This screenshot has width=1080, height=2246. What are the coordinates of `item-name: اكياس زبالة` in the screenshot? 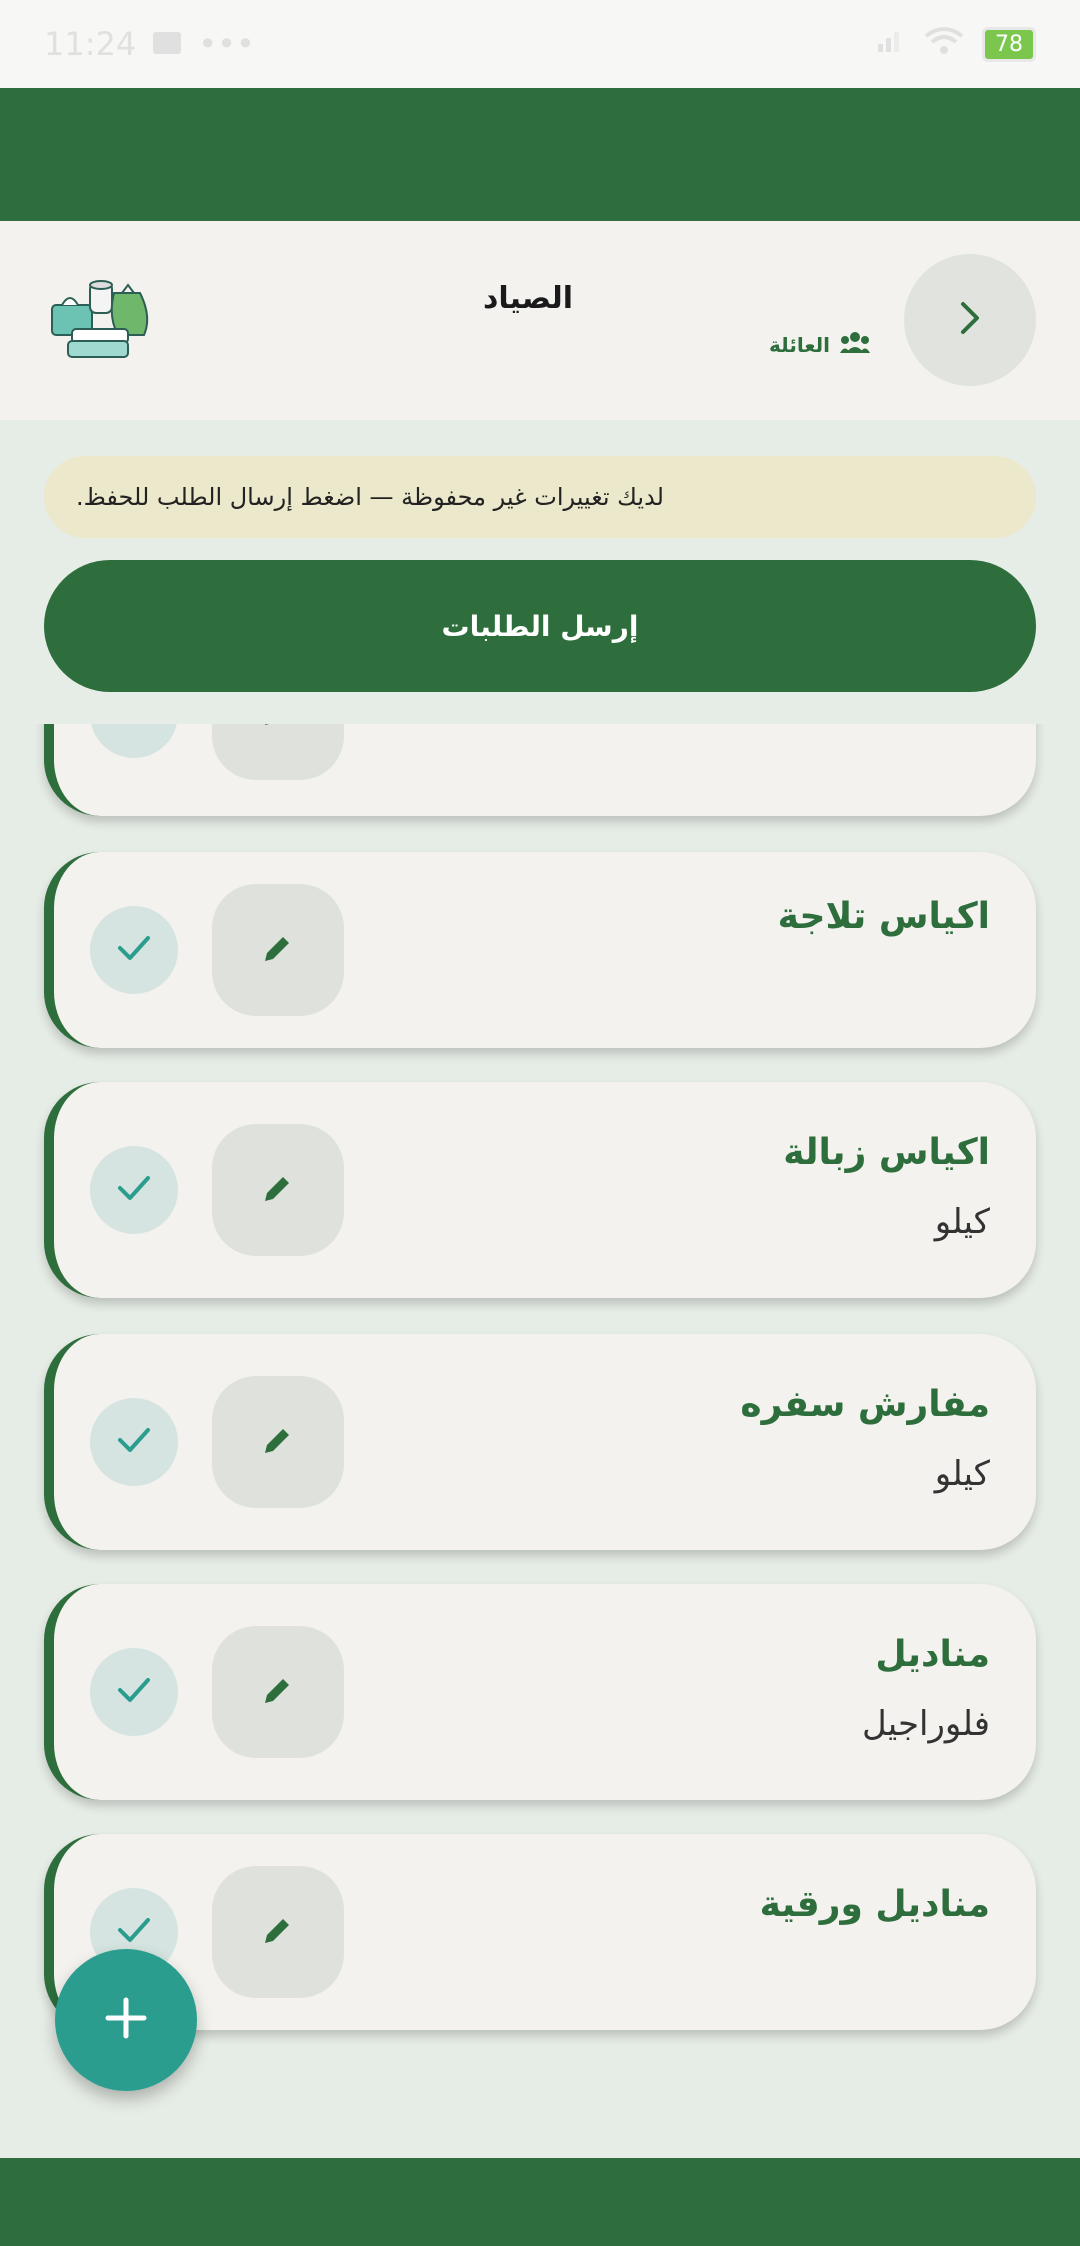 It's located at (886, 1152).